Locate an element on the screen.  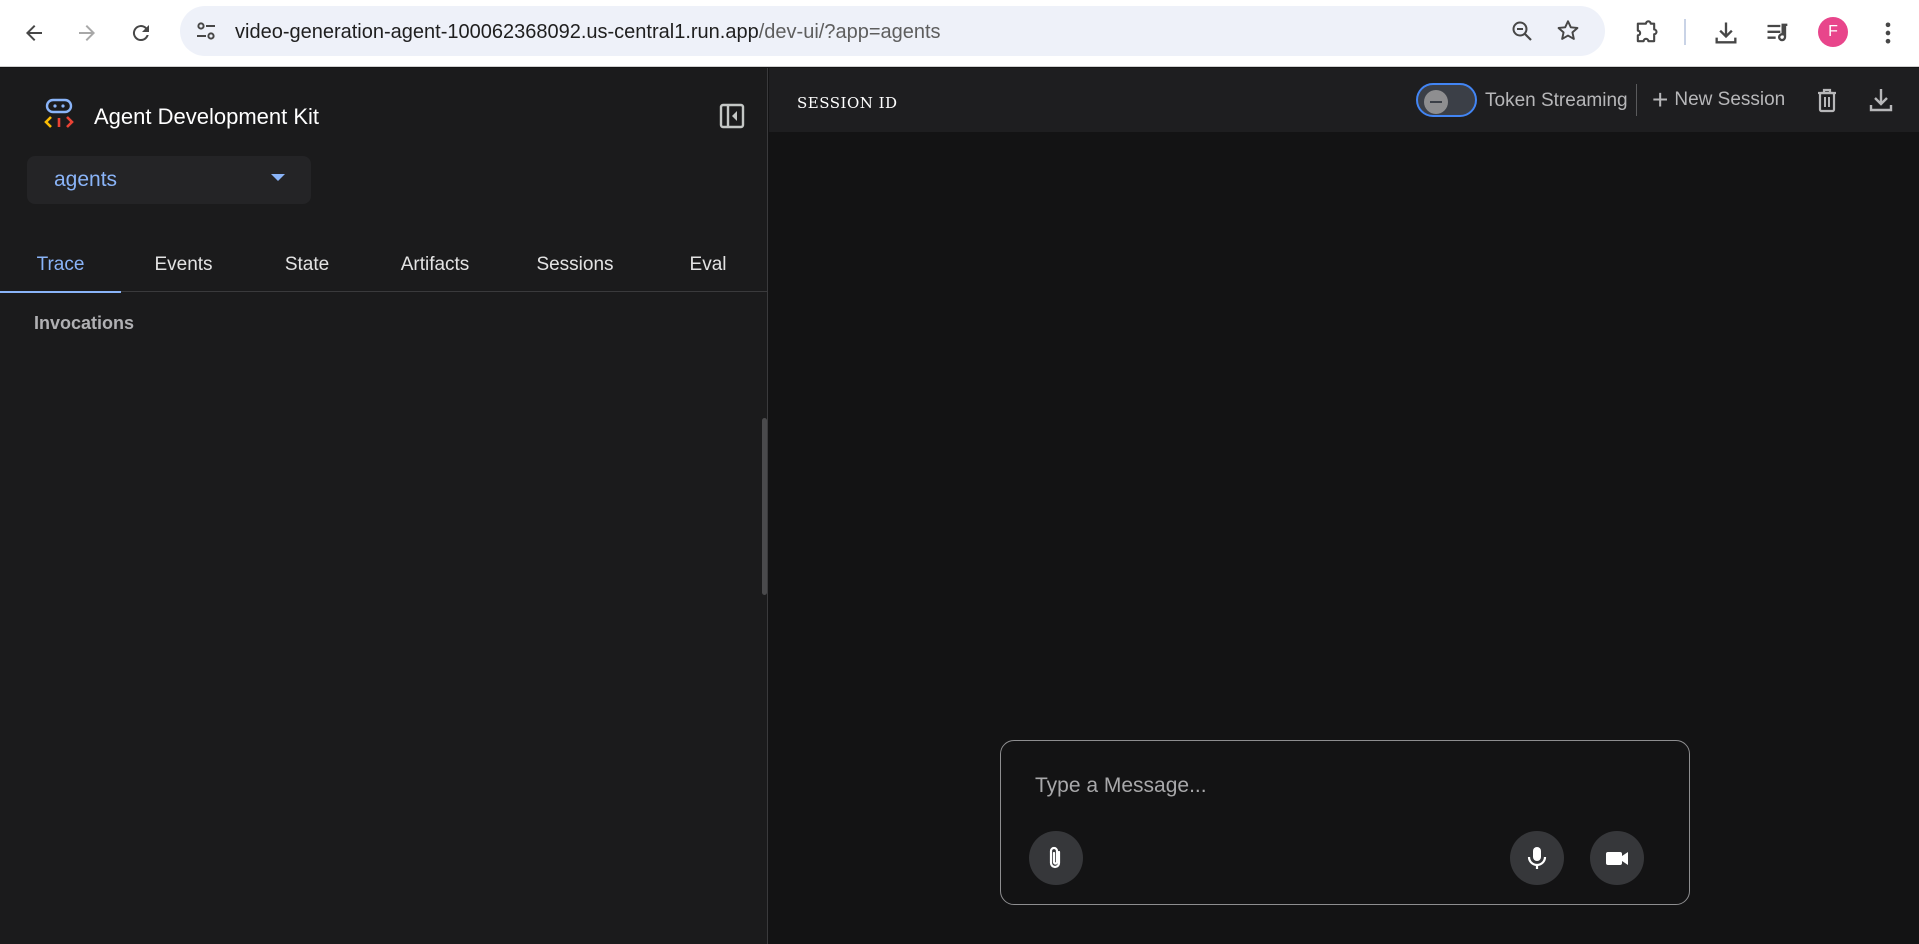
url-path: /dev-ui/?app=agents is located at coordinates (849, 32).